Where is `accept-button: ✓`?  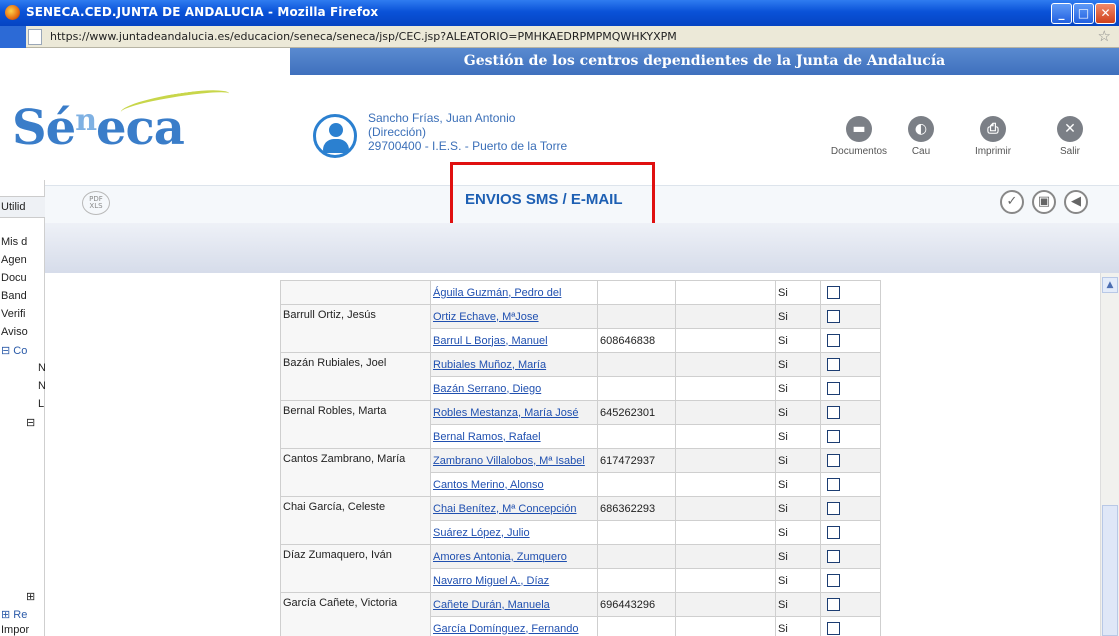
accept-button: ✓ is located at coordinates (1012, 202).